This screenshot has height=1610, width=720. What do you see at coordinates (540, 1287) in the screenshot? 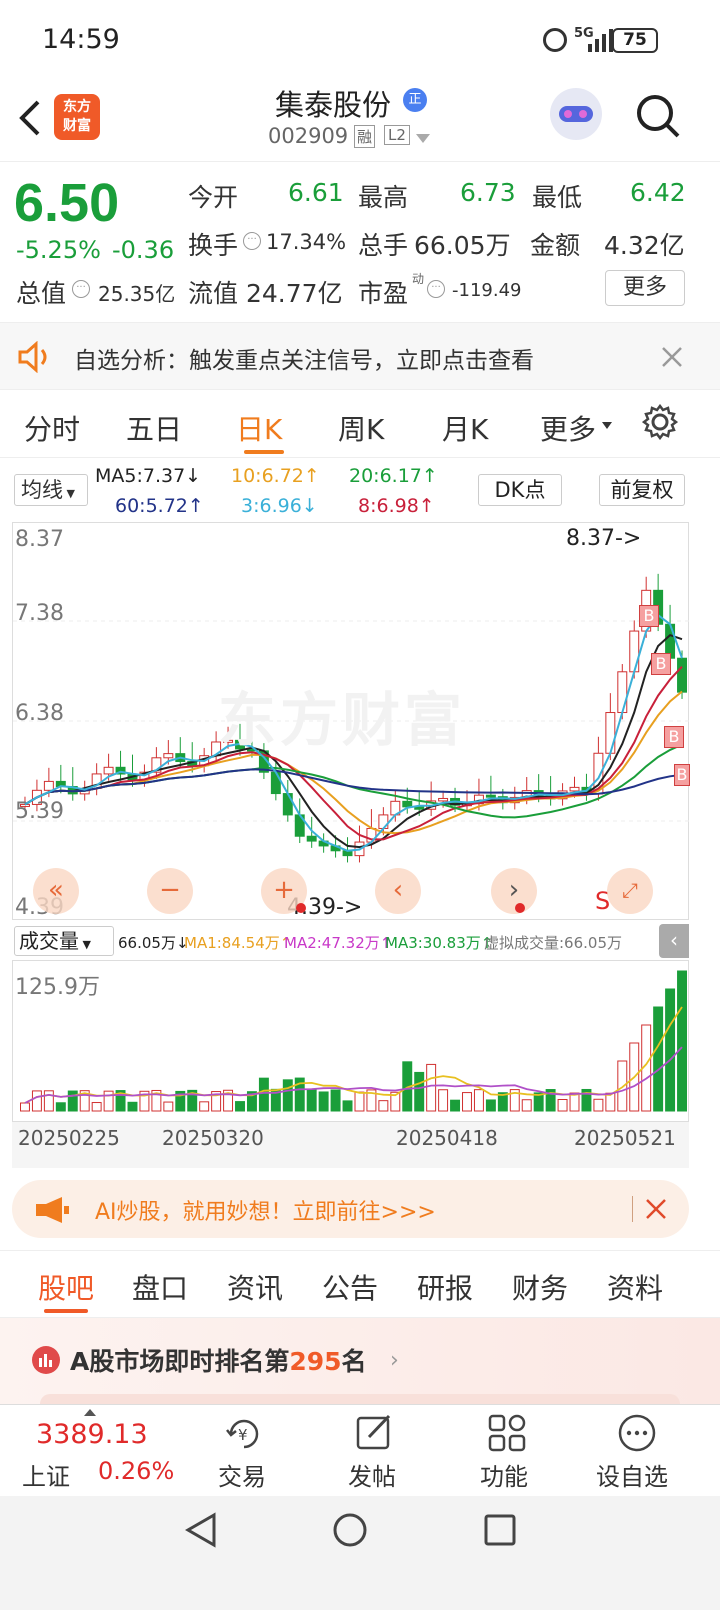
I see `tab-finance: 财务` at bounding box center [540, 1287].